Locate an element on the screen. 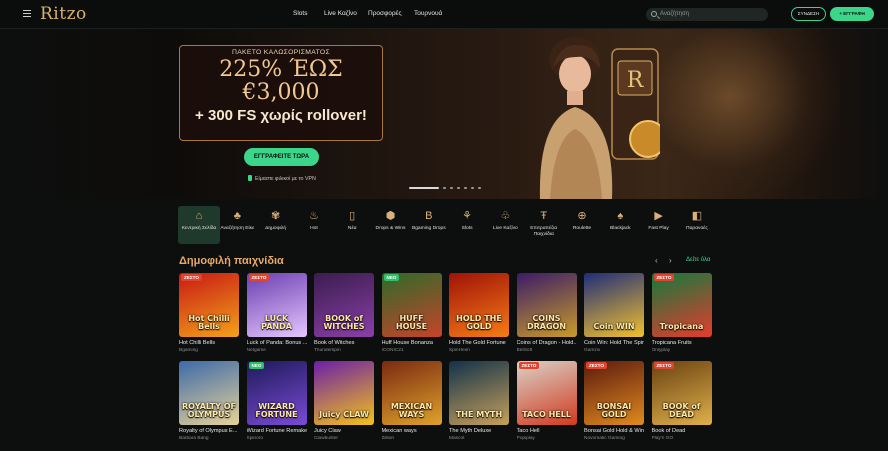 The height and width of the screenshot is (451, 888). category-label: Αναζήτηση Είκε is located at coordinates (237, 228).